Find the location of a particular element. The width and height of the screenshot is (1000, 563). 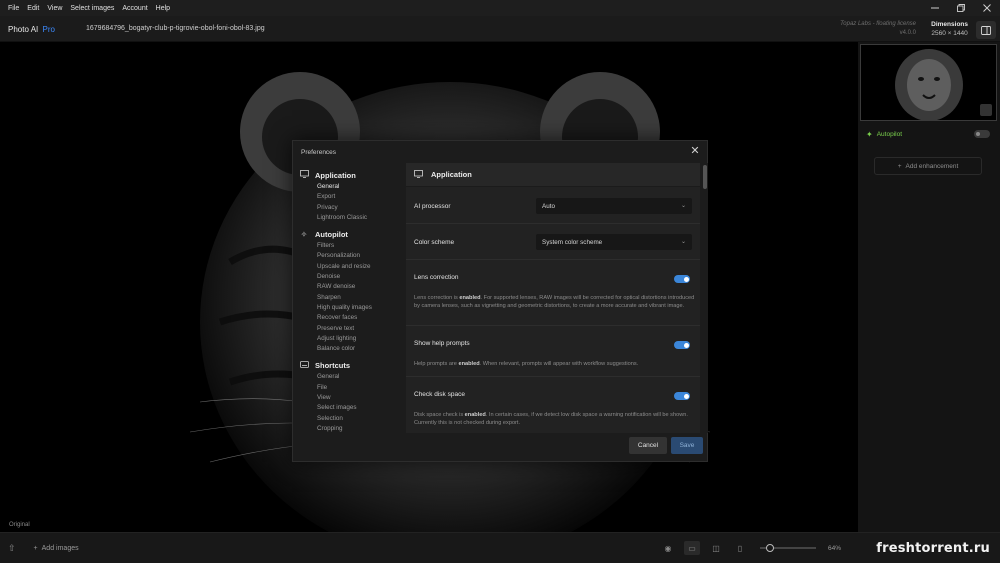

nav-item-high-quality: High quality images is located at coordinates (351, 308).